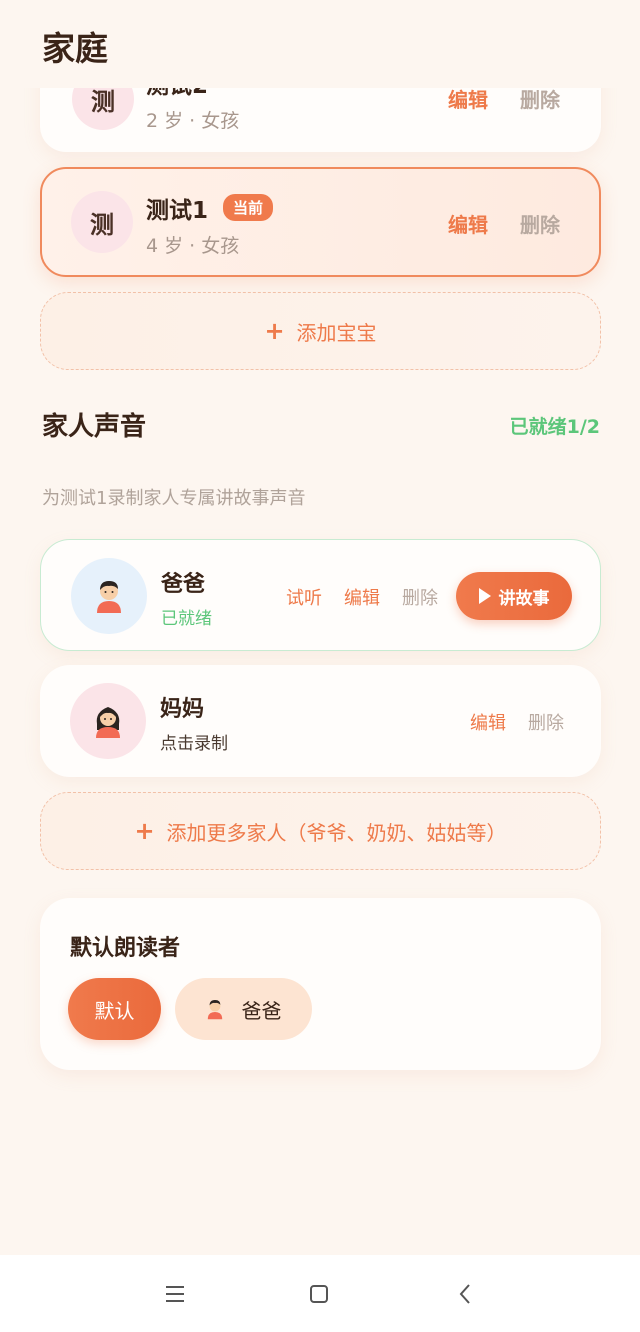  I want to click on baby-avatar-char: 测, so click(102, 224).